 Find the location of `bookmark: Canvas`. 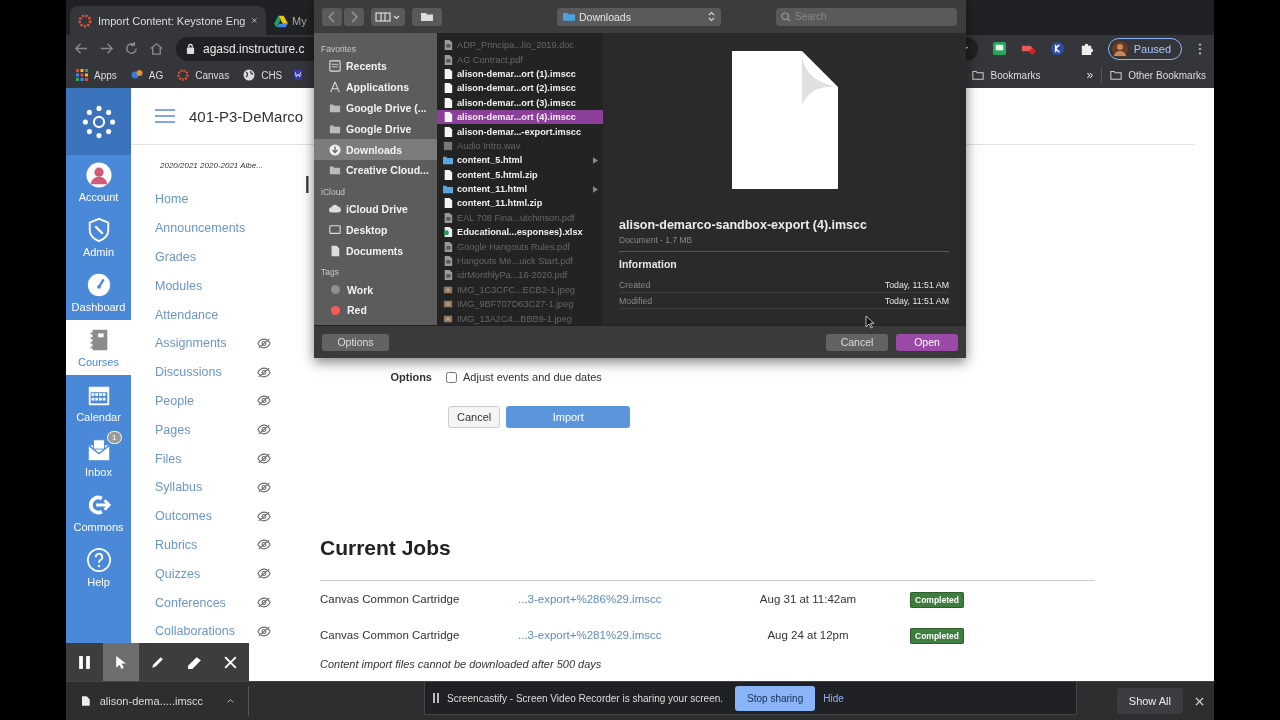

bookmark: Canvas is located at coordinates (203, 75).